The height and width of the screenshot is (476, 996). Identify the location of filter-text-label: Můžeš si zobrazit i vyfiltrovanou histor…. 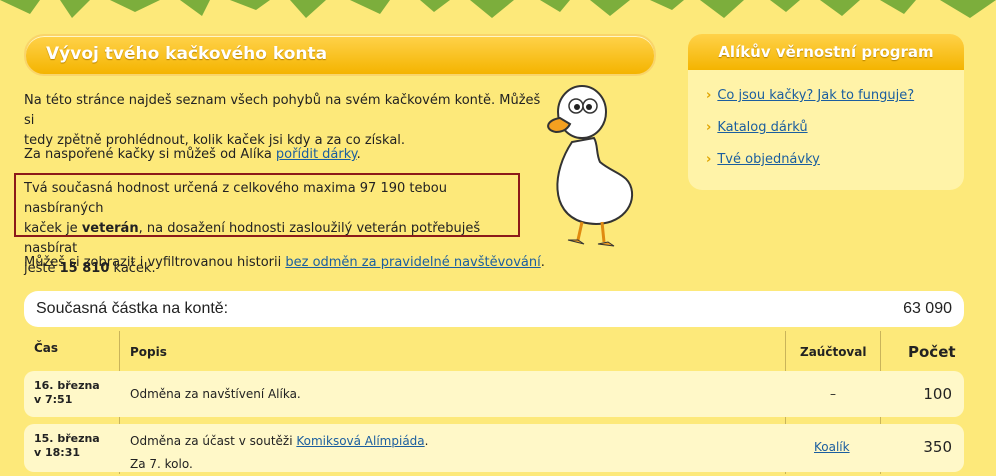
(155, 262).